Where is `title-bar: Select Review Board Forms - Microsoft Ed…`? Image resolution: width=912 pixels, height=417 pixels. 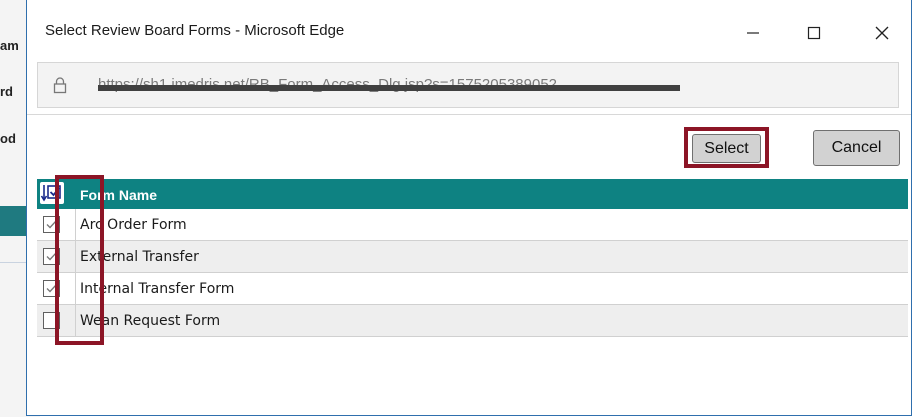 title-bar: Select Review Board Forms - Microsoft Ed… is located at coordinates (469, 30).